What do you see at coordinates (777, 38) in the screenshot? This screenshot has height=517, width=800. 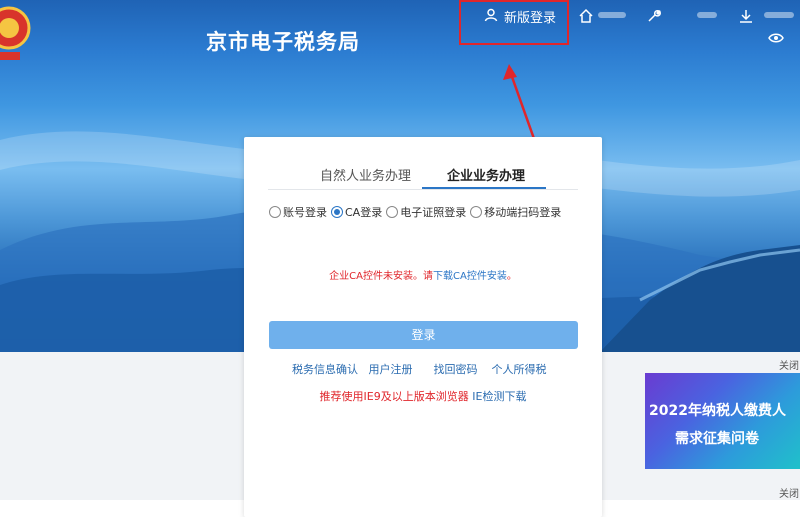 I see `eye-icon` at bounding box center [777, 38].